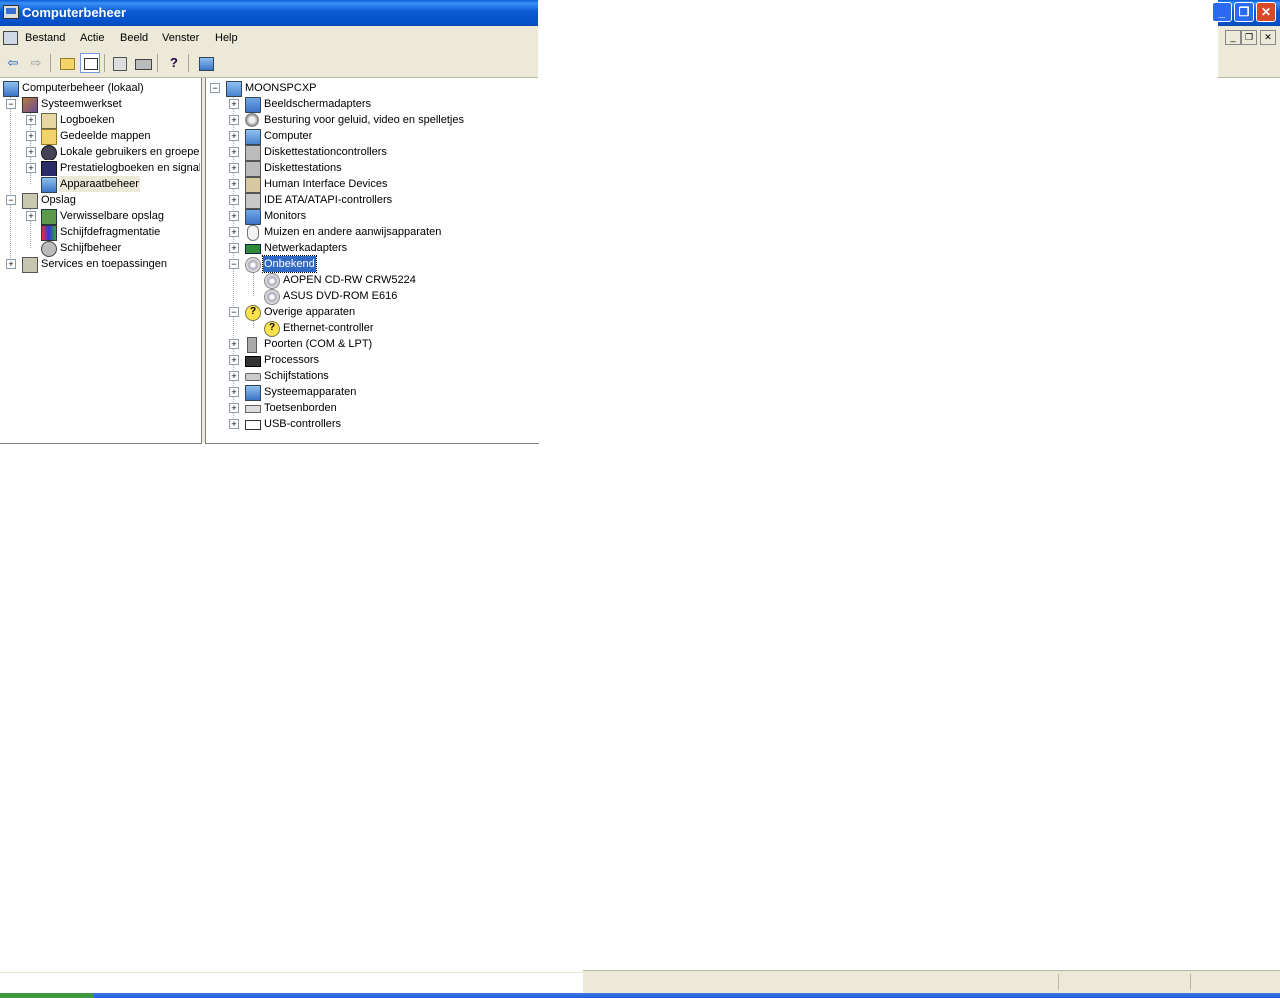 The height and width of the screenshot is (998, 1280). I want to click on caption-buttons: _ ❐ ✕, so click(1246, 13).